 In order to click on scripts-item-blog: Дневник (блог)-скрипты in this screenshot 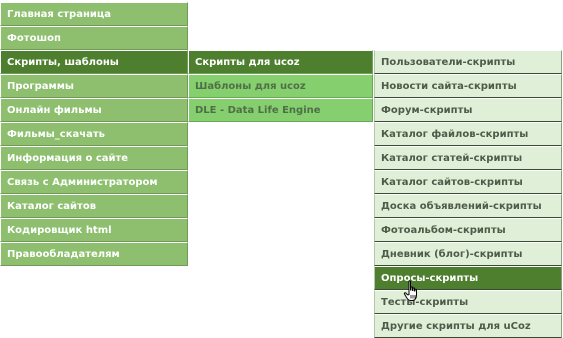, I will do `click(468, 254)`.